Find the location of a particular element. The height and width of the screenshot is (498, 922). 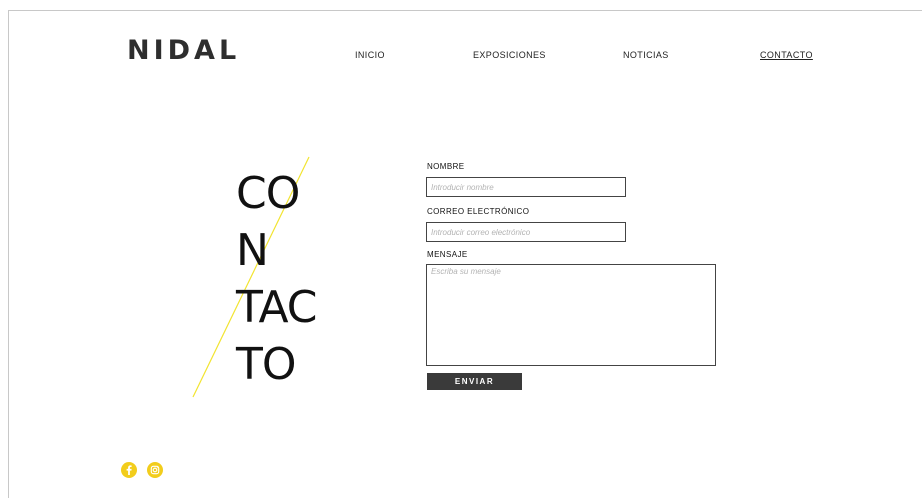

title-line-4: TO is located at coordinates (266, 364).